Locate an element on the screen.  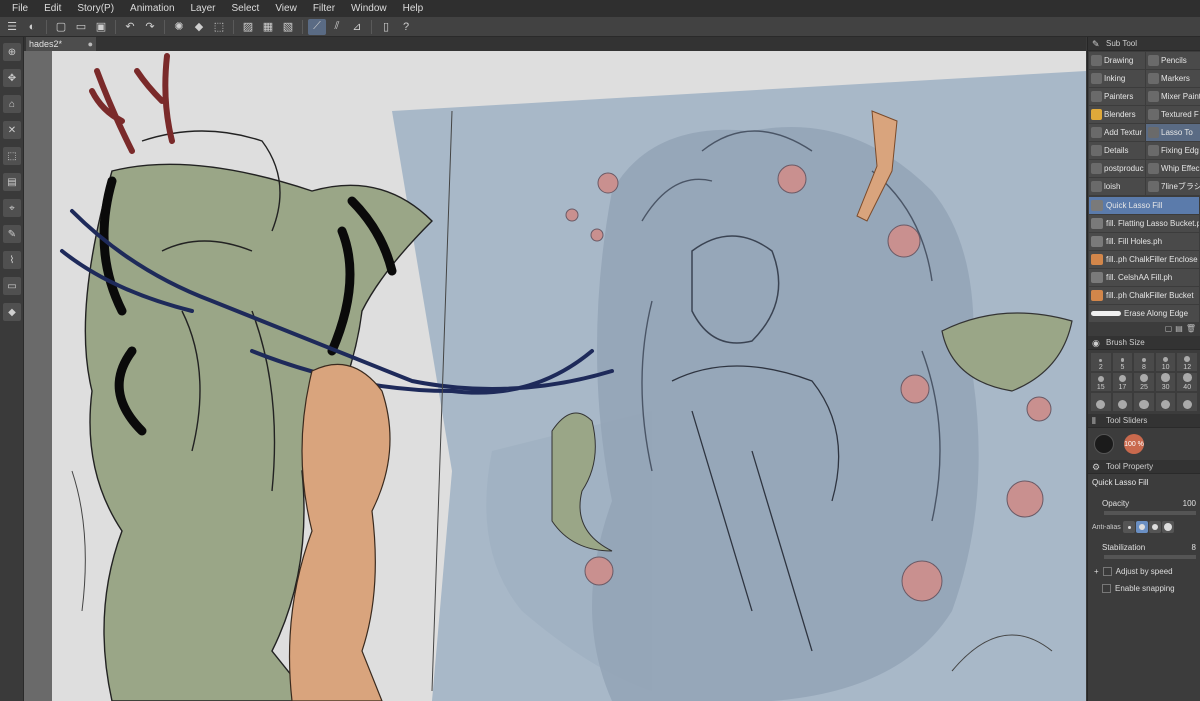
brush-size-preset: 12 is located at coordinates (1187, 362).